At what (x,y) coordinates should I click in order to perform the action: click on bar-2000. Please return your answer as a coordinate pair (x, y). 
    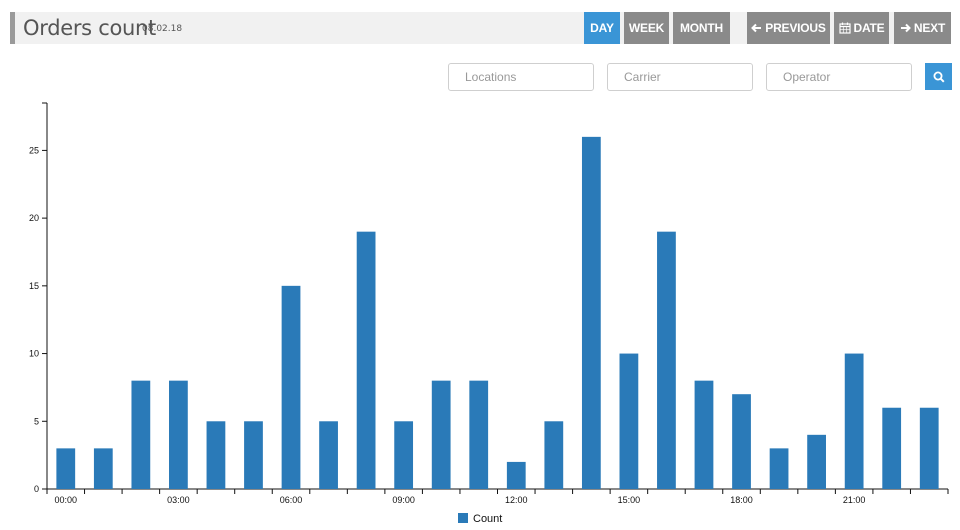
    Looking at the image, I should click on (816, 461).